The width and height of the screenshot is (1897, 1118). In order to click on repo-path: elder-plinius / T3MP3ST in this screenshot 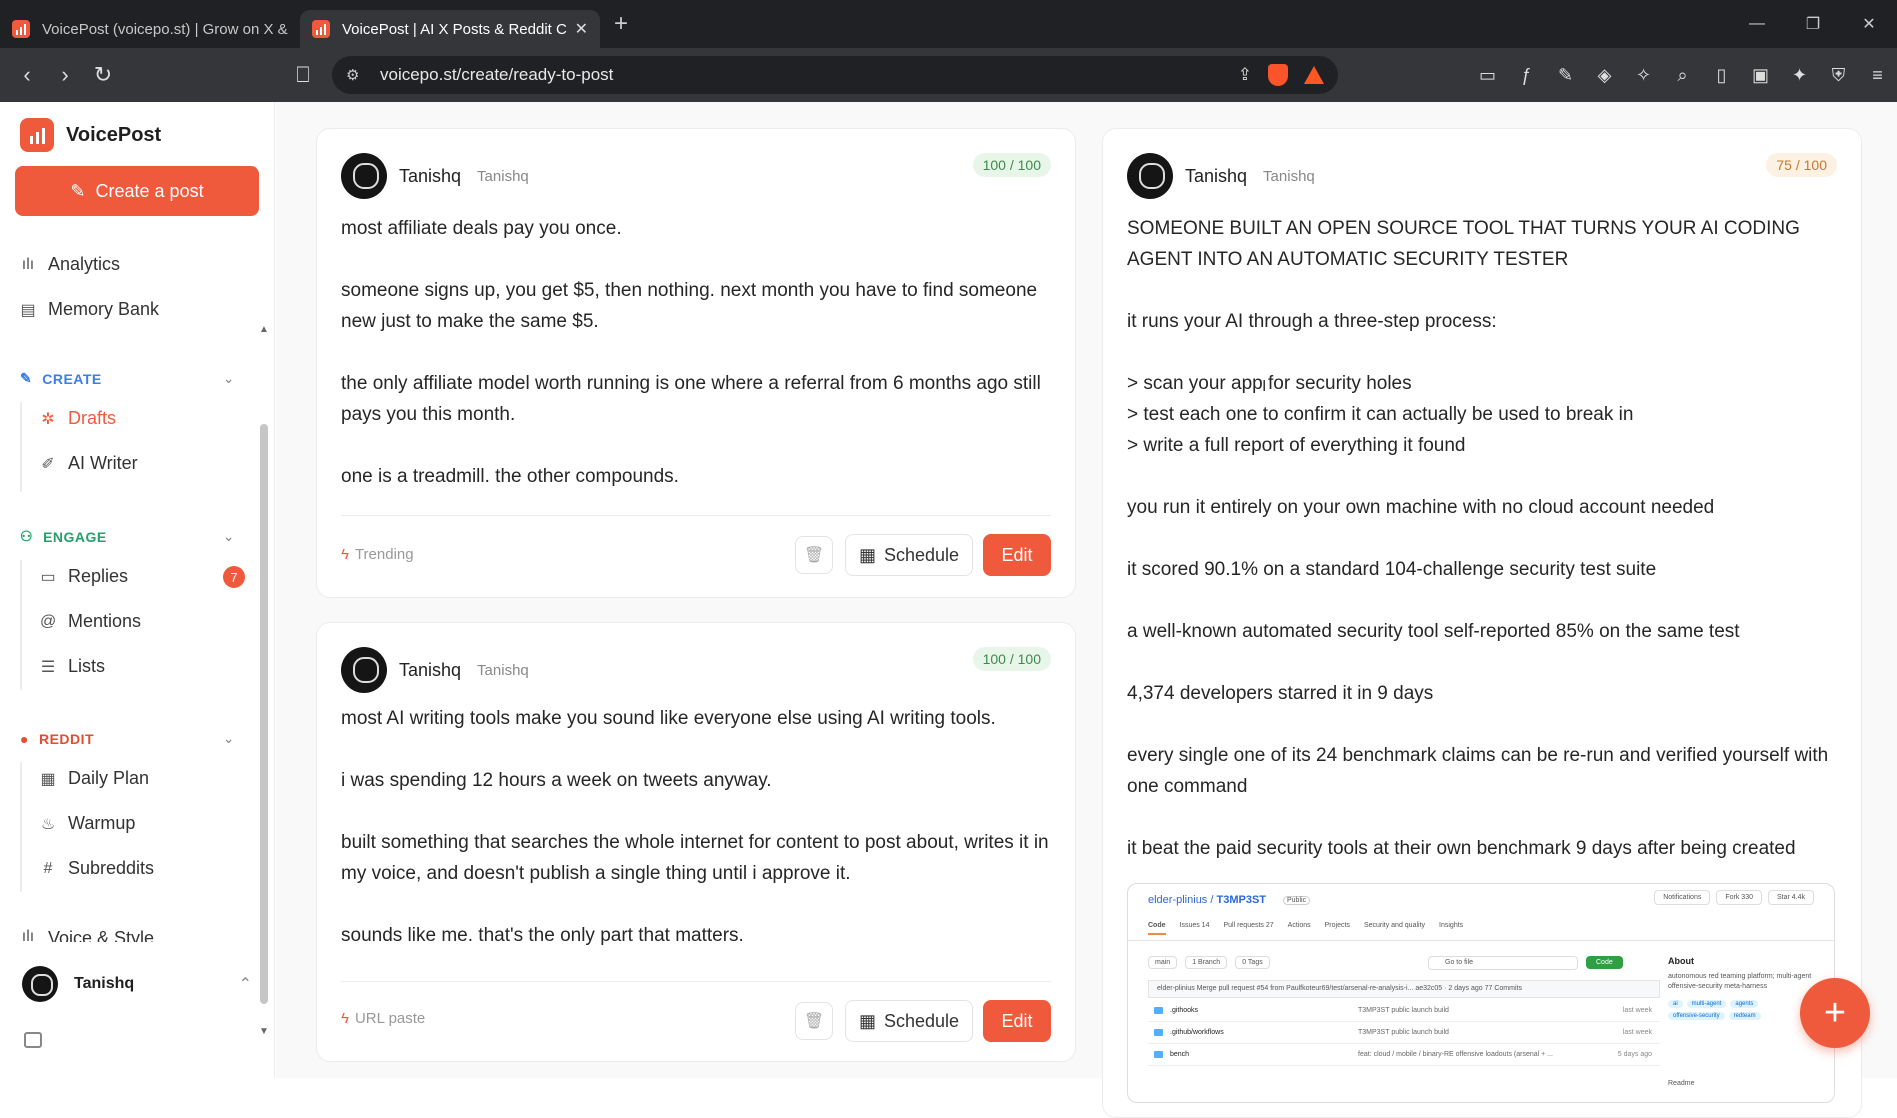, I will do `click(1207, 900)`.